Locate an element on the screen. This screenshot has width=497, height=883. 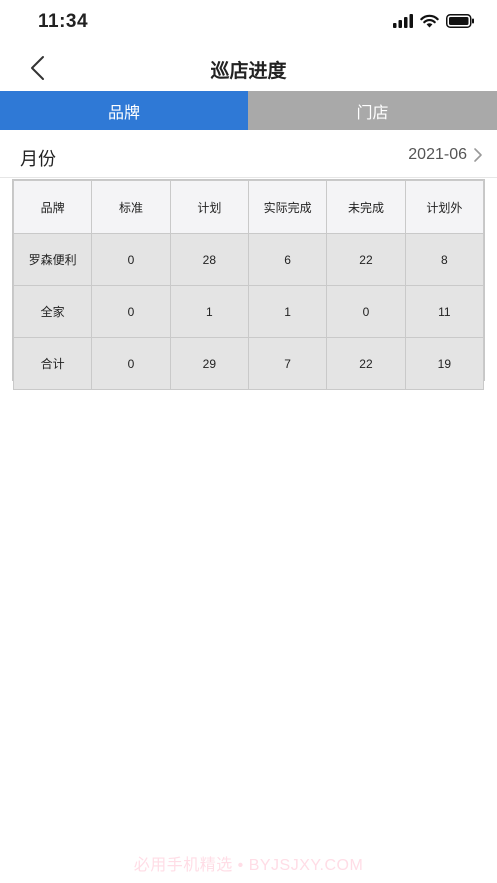
table-row: 罗森便利 0 28 6 22 8 is located at coordinates (248, 259).